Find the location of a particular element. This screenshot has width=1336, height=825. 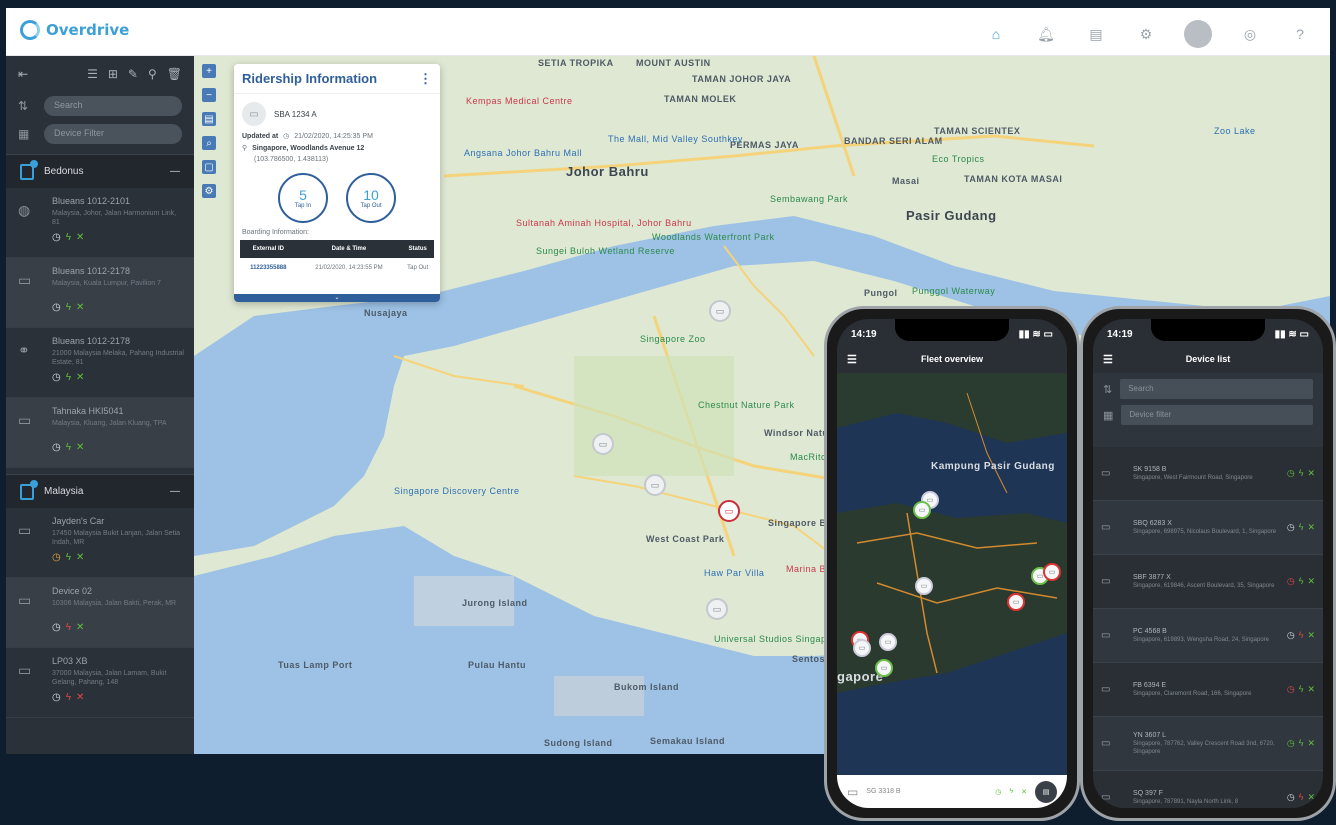

document-icon: ▤ is located at coordinates (1096, 34).